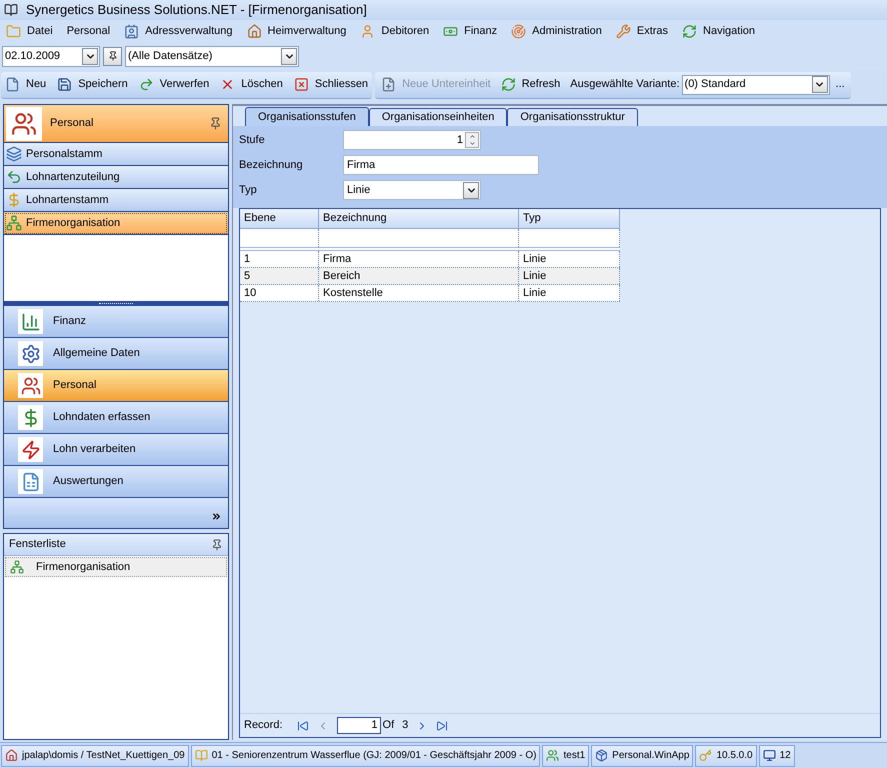  Describe the element at coordinates (178, 31) in the screenshot. I see `menu-item: Adressverwaltung` at that location.